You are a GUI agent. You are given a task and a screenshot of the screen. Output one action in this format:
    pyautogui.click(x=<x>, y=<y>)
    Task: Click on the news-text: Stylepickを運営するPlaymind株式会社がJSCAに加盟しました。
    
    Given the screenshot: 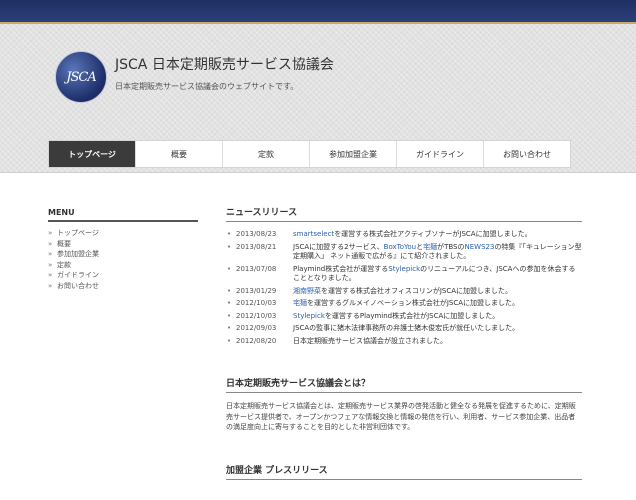 What is the action you would take?
    pyautogui.click(x=437, y=317)
    